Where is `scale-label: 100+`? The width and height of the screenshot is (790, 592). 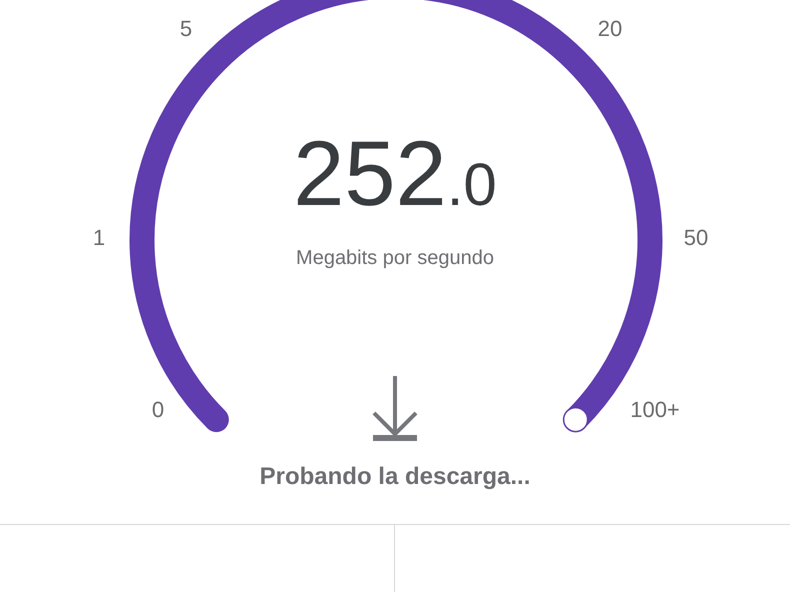 scale-label: 100+ is located at coordinates (655, 410).